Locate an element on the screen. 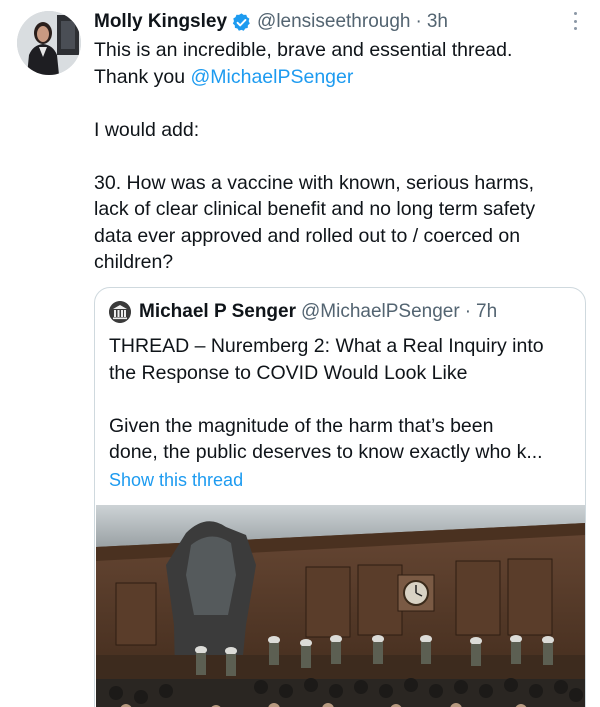 Image resolution: width=600 pixels, height=707 pixels. show-thread-link: Show this thread is located at coordinates (176, 480).